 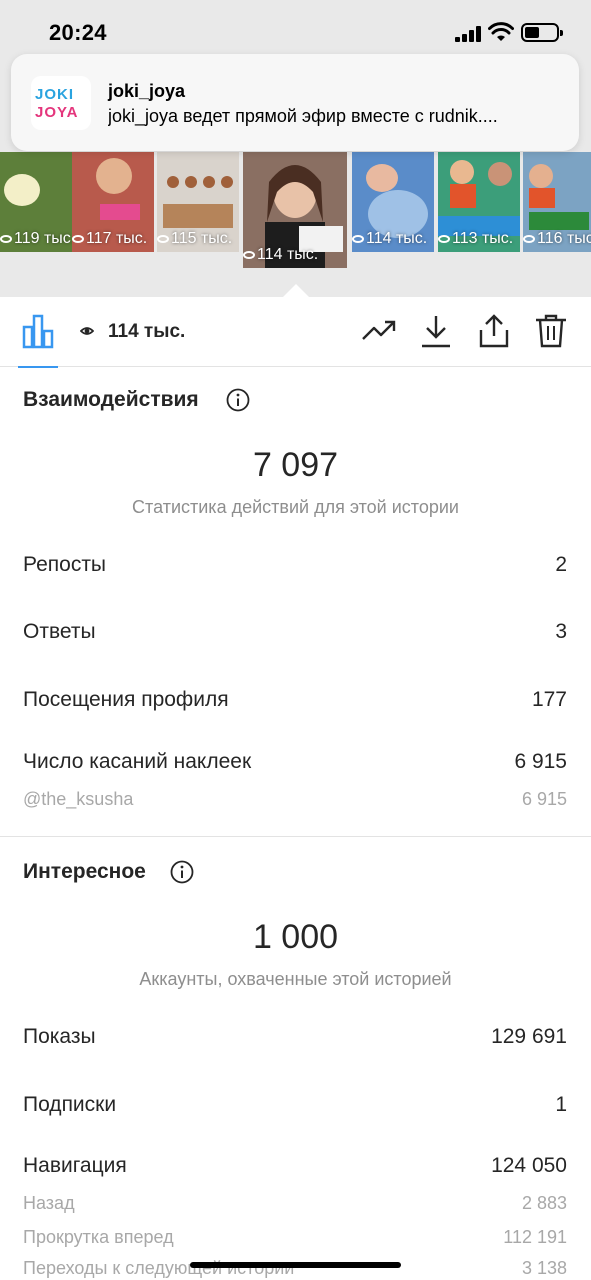 I want to click on section-divider, so click(x=295, y=836).